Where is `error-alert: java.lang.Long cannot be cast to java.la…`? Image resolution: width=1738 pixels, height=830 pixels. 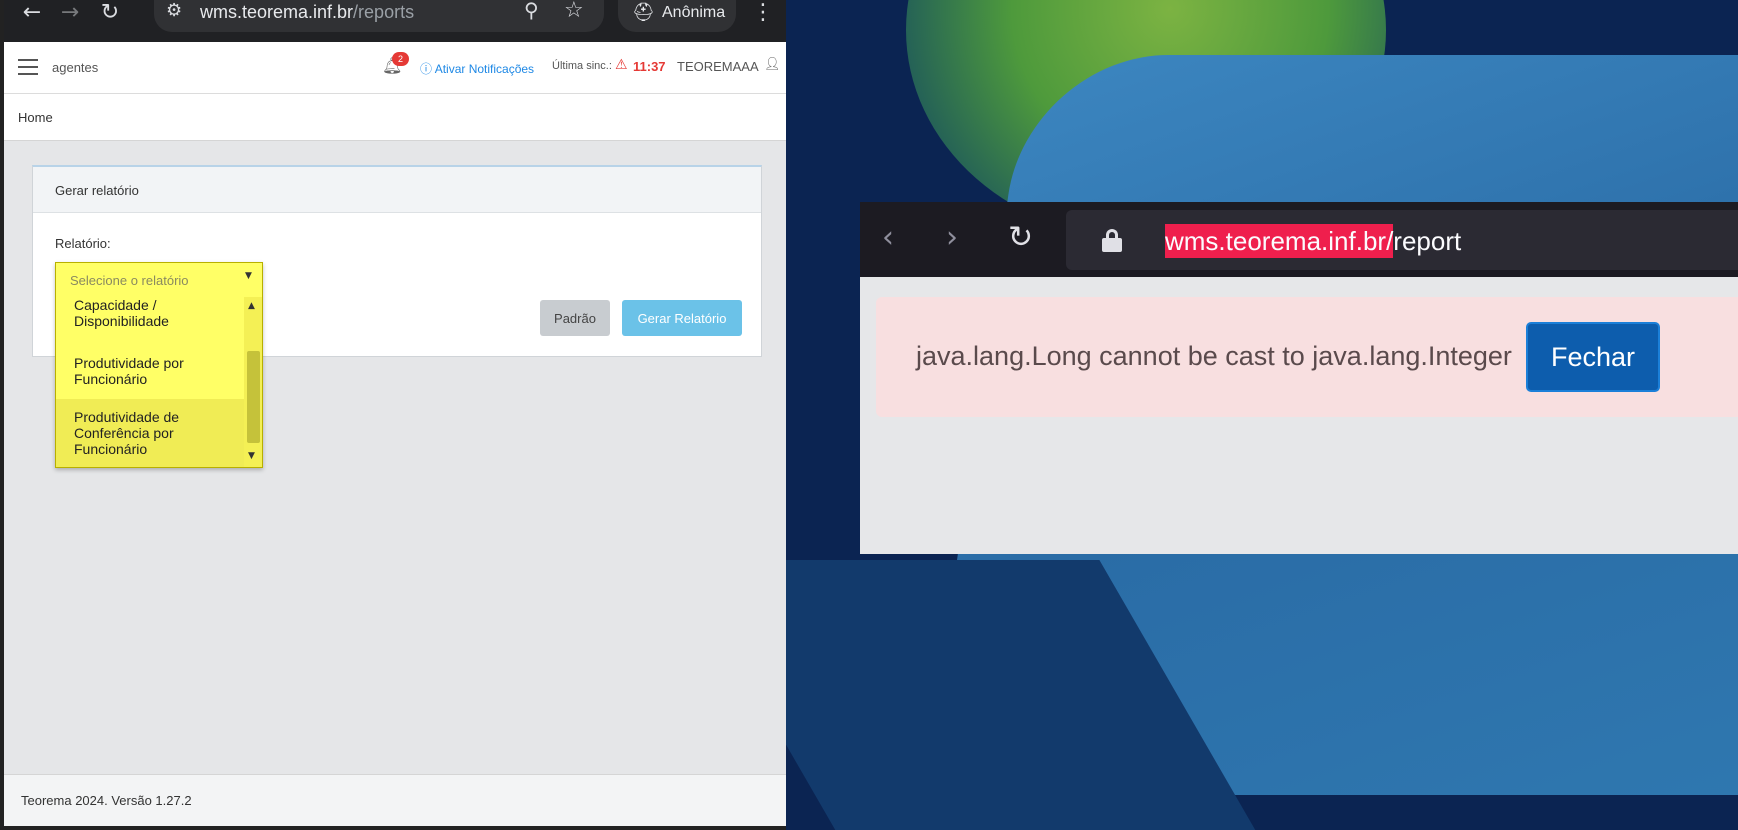
error-alert: java.lang.Long cannot be cast to java.la… is located at coordinates (1307, 357).